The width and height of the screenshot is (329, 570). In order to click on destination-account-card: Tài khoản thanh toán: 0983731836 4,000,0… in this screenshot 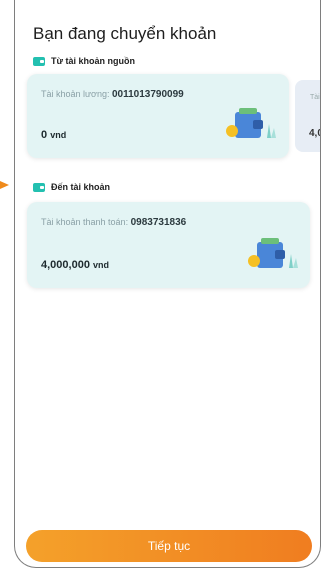, I will do `click(168, 245)`.